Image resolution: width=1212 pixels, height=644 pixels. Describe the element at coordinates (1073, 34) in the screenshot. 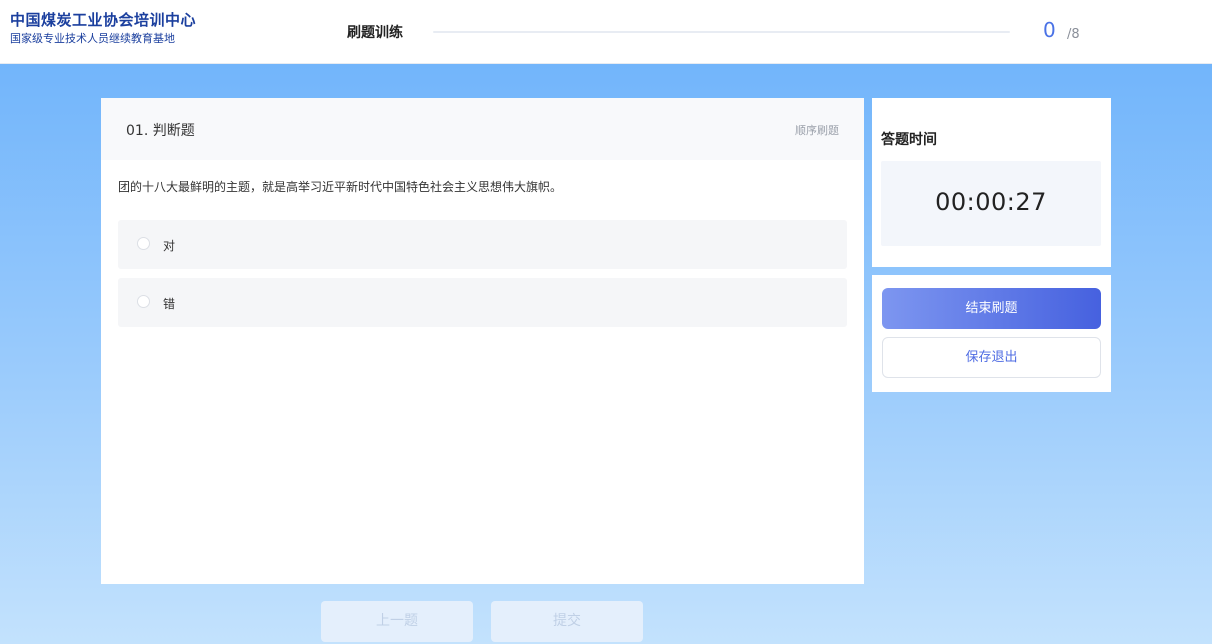

I see `progress-total: /8` at that location.